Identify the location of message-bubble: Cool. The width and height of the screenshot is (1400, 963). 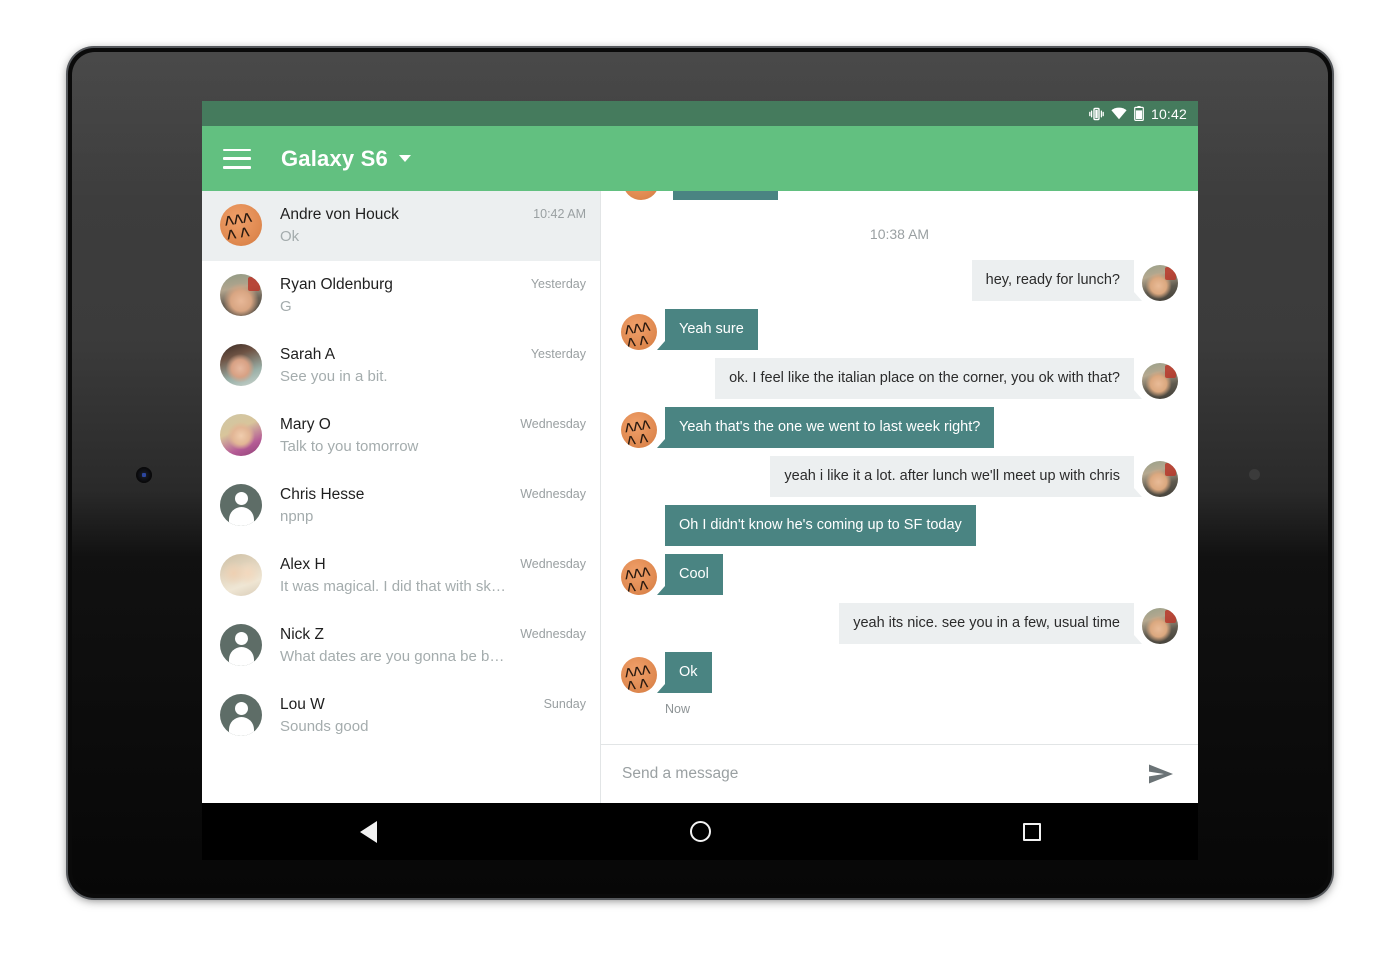
(690, 574).